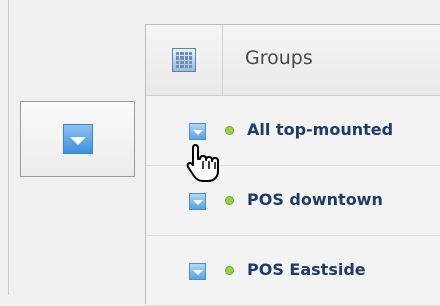  Describe the element at coordinates (306, 269) in the screenshot. I see `group-label: POS Eastside` at that location.